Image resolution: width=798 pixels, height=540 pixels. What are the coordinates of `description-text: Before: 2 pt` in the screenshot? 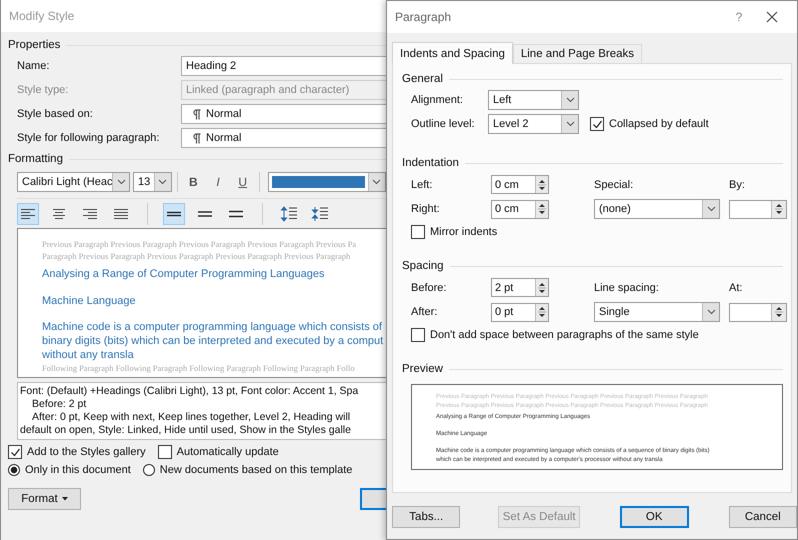 It's located at (59, 404).